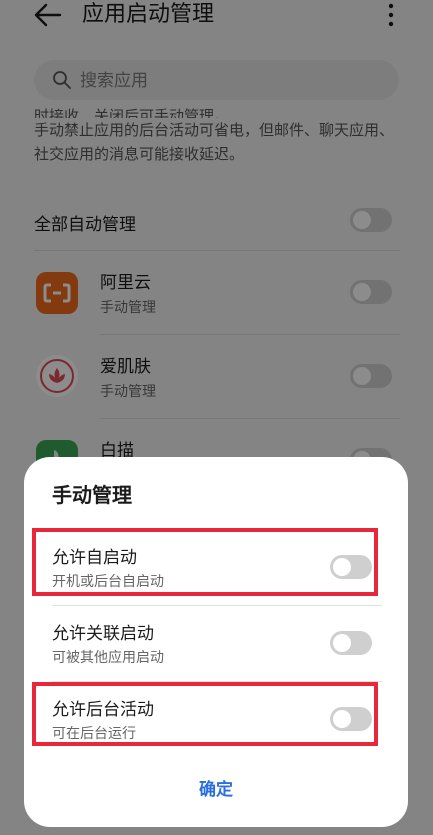 The image size is (433, 835). Describe the element at coordinates (103, 634) in the screenshot. I see `option-label: 允许关联启动` at that location.